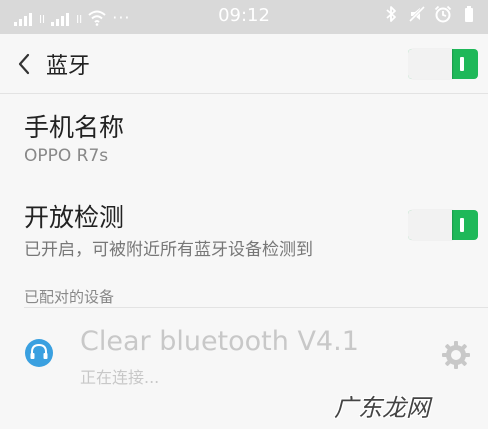 The height and width of the screenshot is (429, 488). I want to click on status-right, so click(430, 14).